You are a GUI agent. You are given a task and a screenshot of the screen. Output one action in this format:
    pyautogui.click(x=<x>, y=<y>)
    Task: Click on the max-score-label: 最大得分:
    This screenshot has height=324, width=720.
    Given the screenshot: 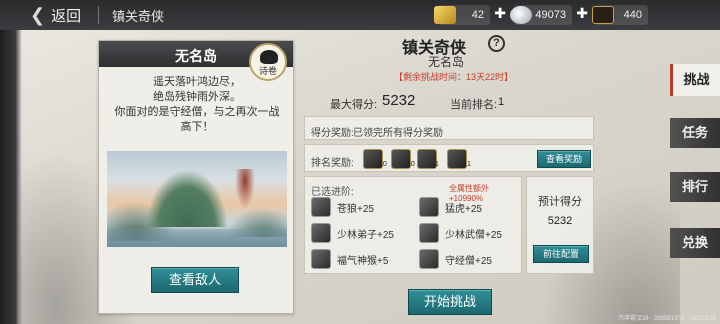 What is the action you would take?
    pyautogui.click(x=354, y=105)
    